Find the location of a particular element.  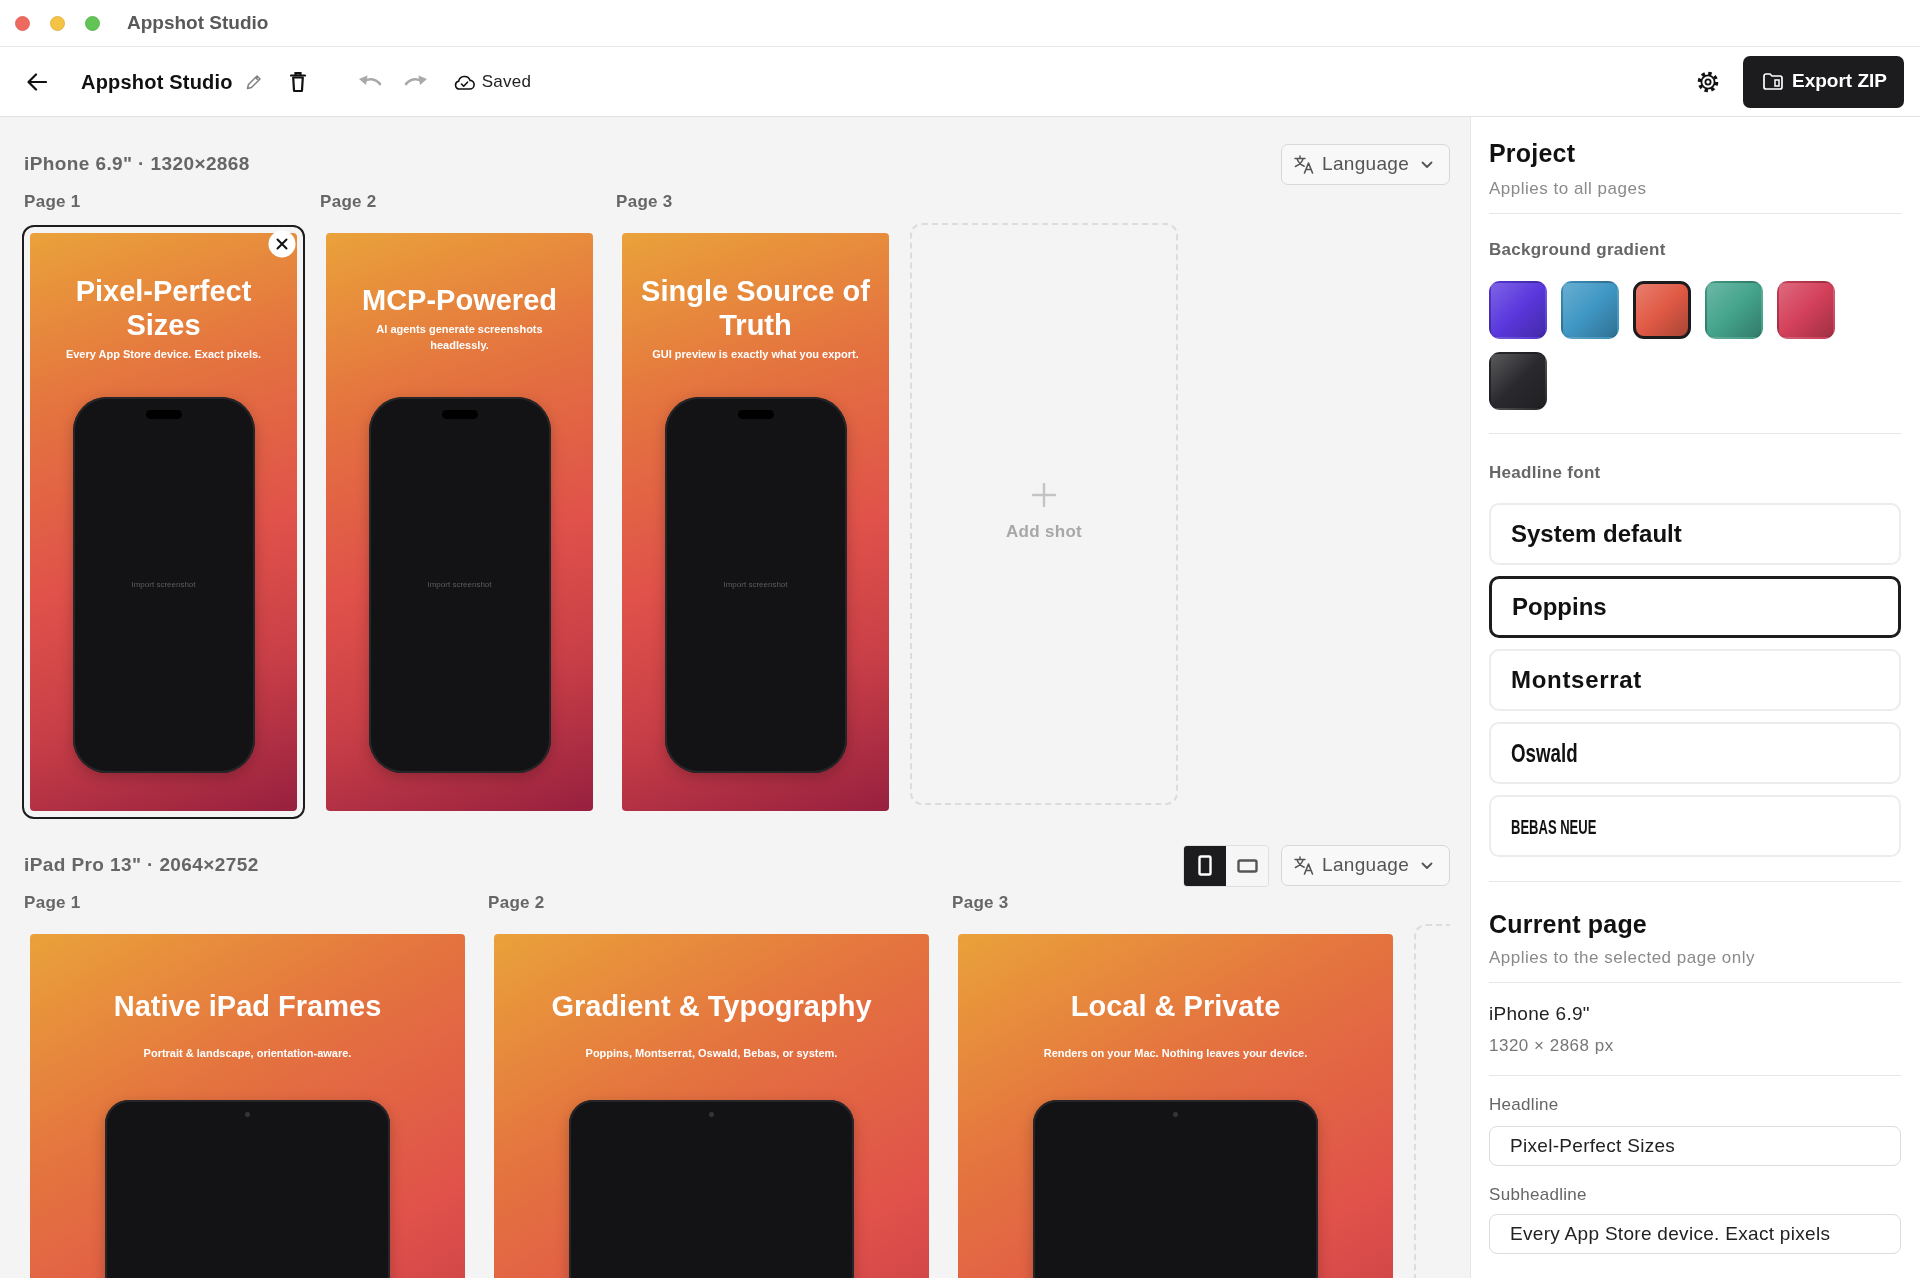

add-shot-label: Add shot is located at coordinates (1044, 532).